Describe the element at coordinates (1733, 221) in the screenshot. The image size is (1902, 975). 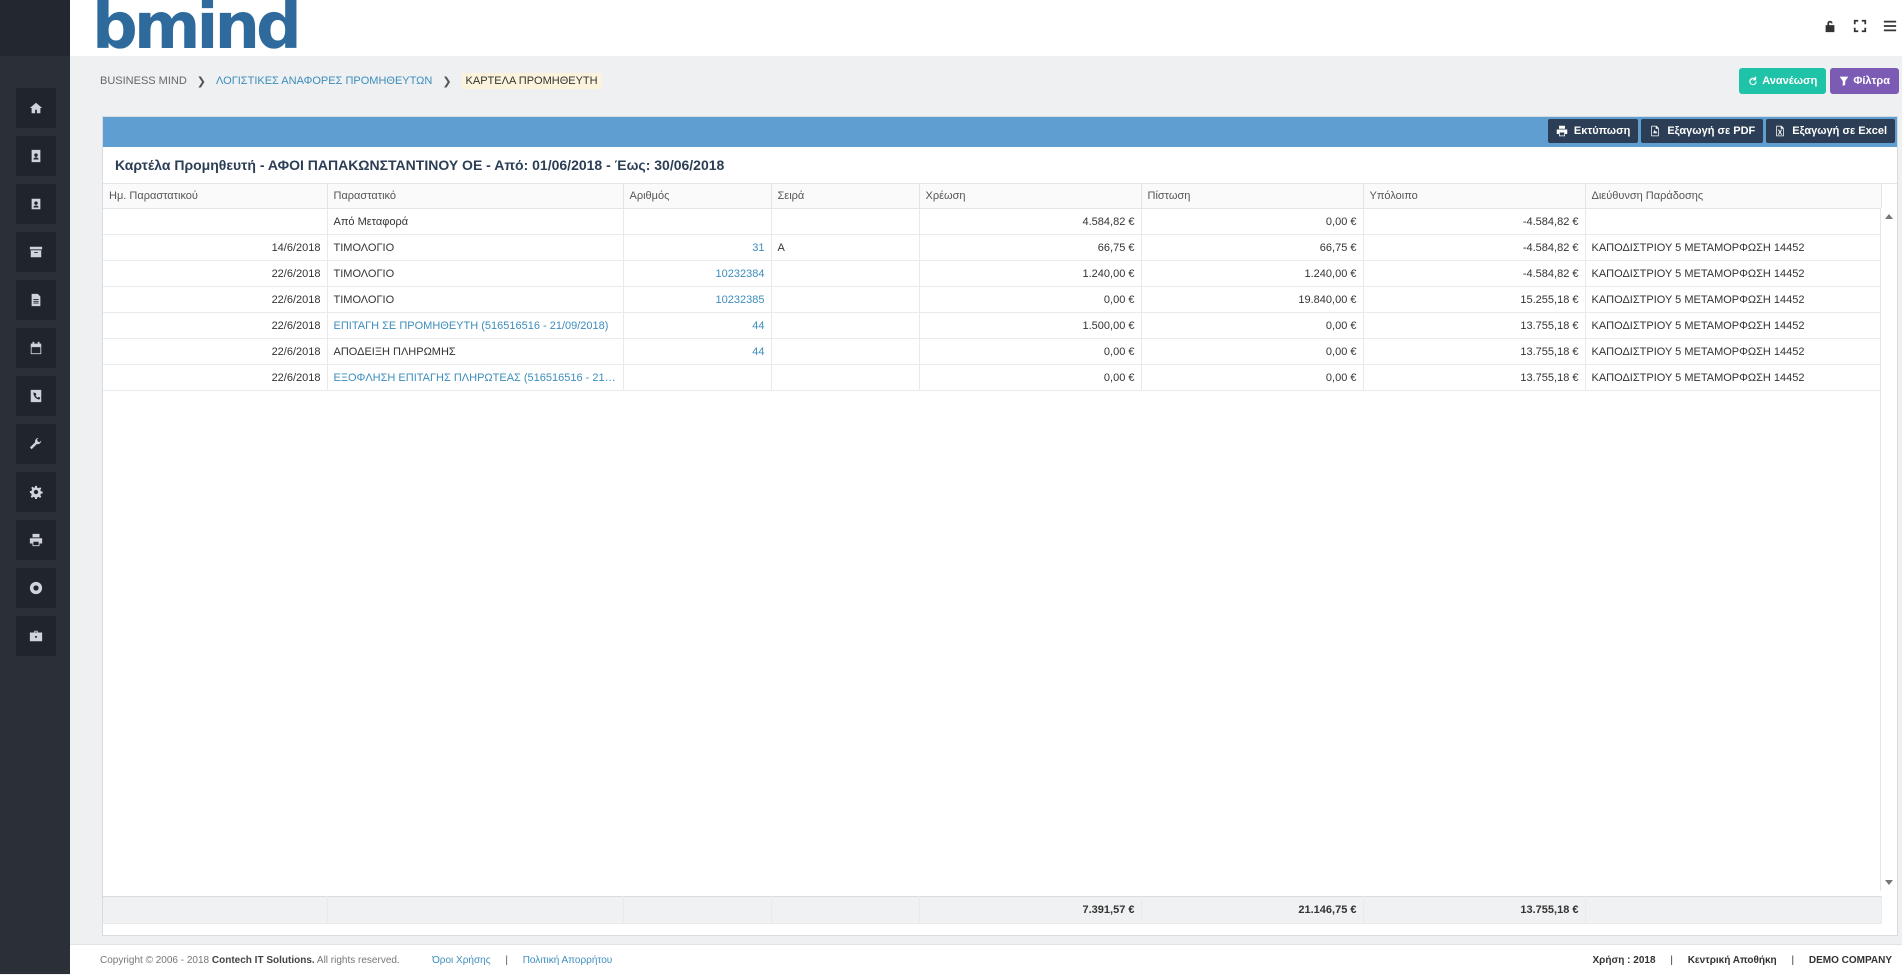
I see `cell-address` at that location.